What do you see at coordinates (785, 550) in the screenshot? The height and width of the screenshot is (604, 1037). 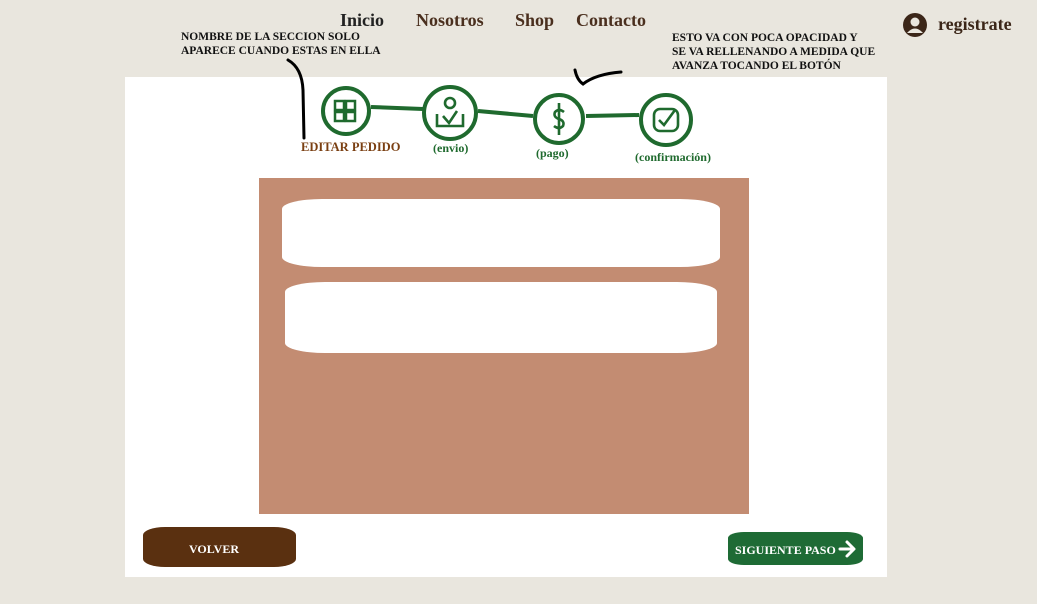 I see `next-step-label: SIGUIENTE PASO` at bounding box center [785, 550].